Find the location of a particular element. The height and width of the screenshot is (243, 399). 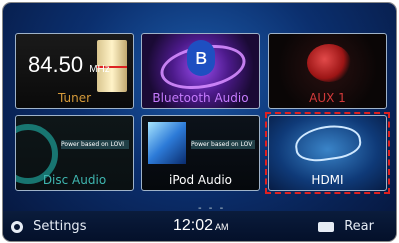

bluetooth-icon: ʙ is located at coordinates (201, 58).